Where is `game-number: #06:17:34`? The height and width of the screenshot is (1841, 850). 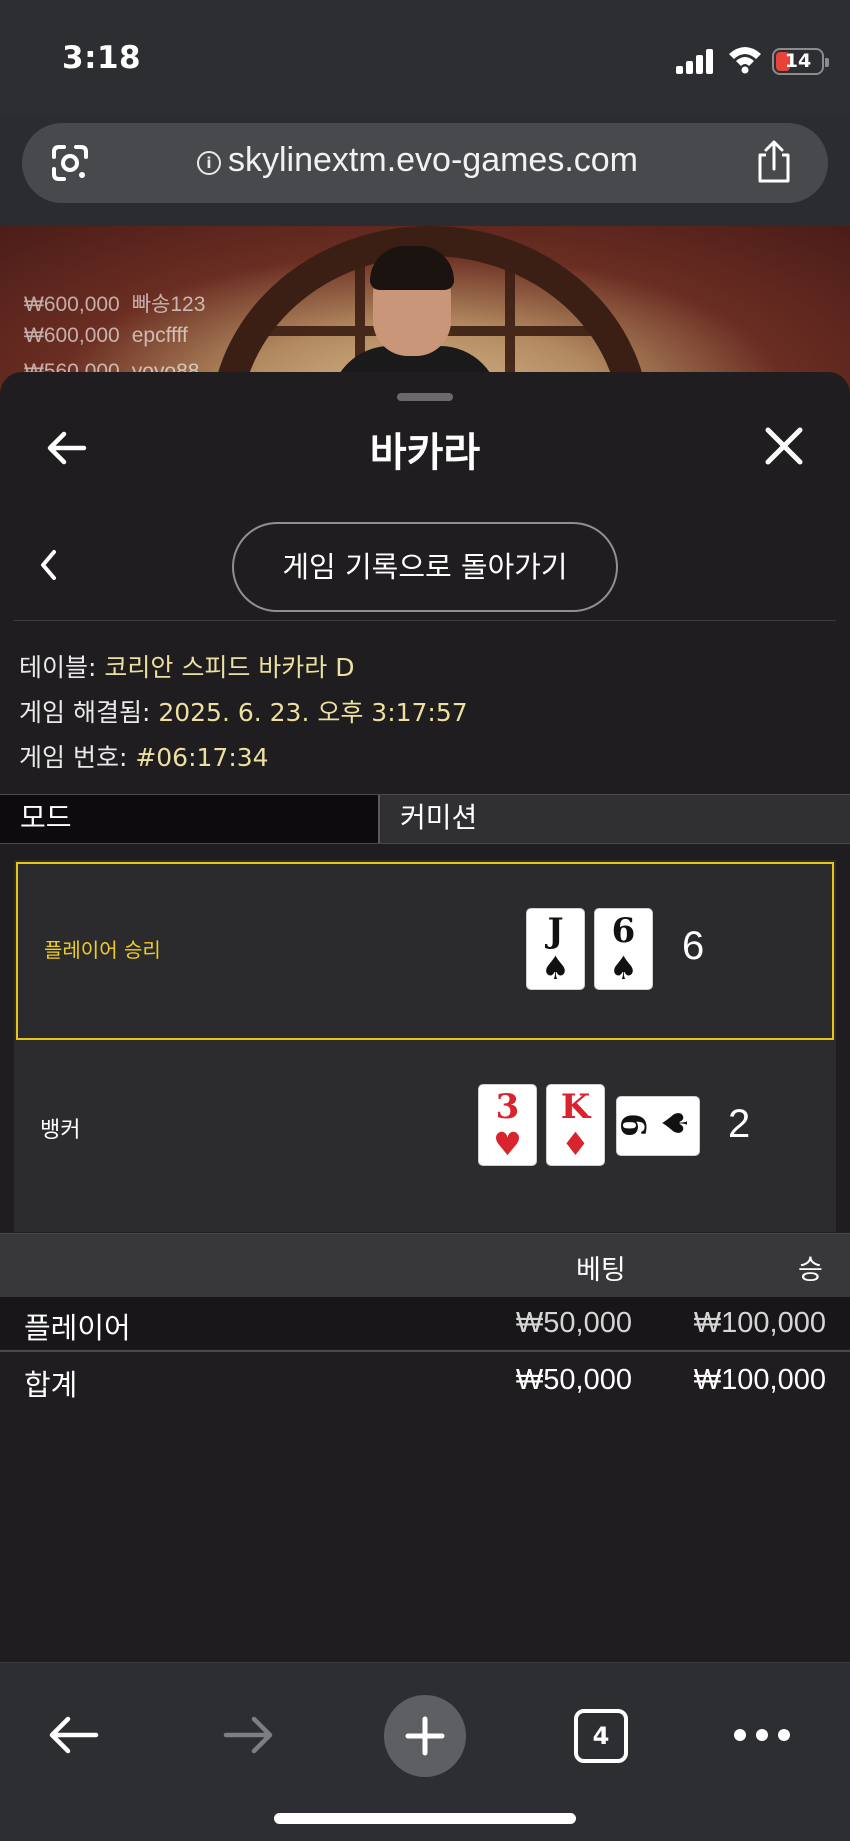
game-number: #06:17:34 is located at coordinates (202, 757).